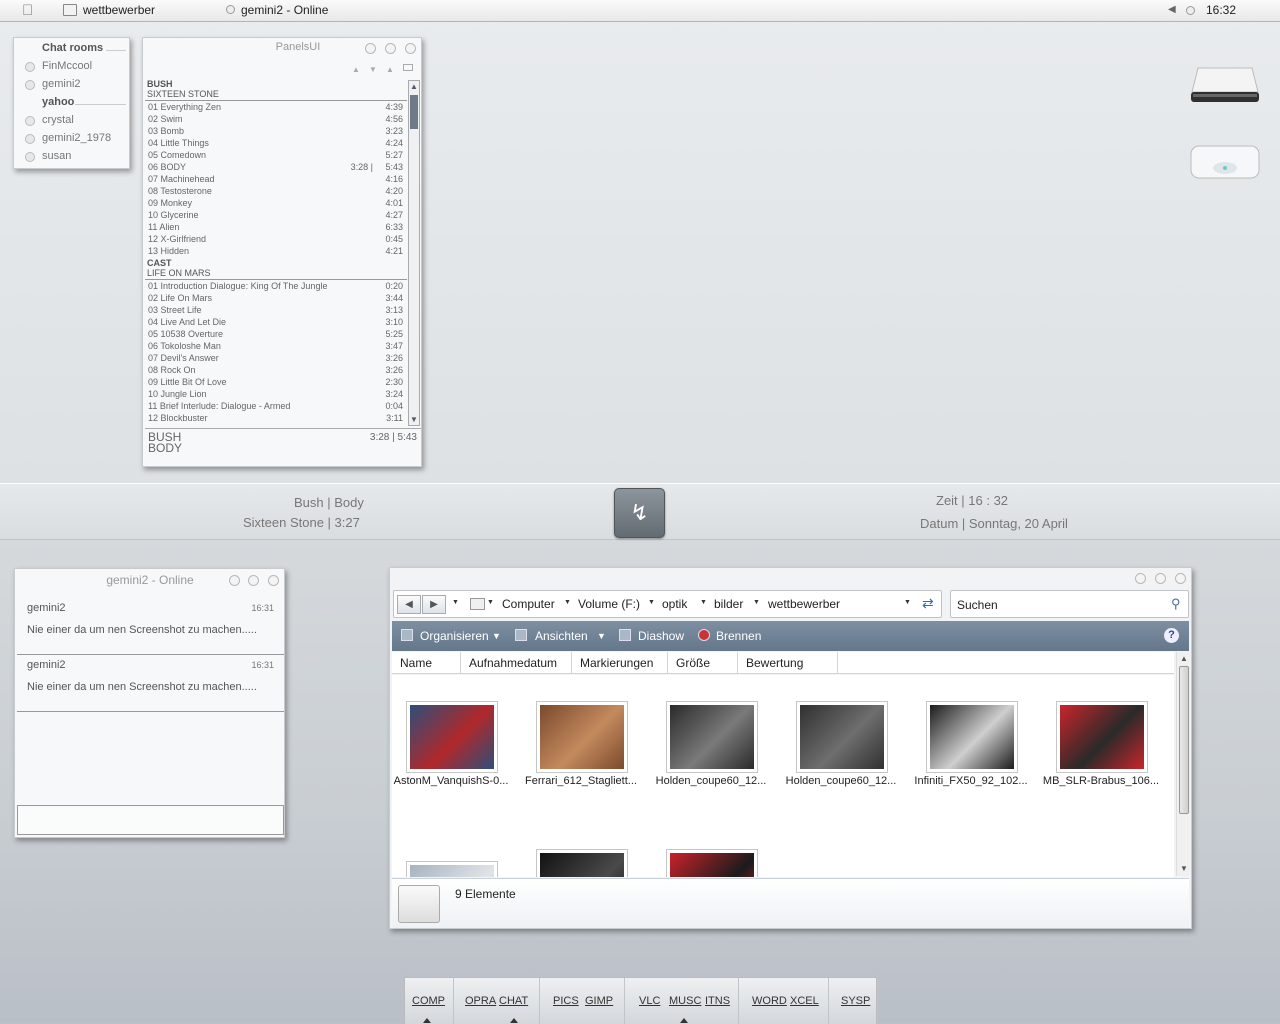 The width and height of the screenshot is (1280, 1024). I want to click on back-button: ◀, so click(409, 604).